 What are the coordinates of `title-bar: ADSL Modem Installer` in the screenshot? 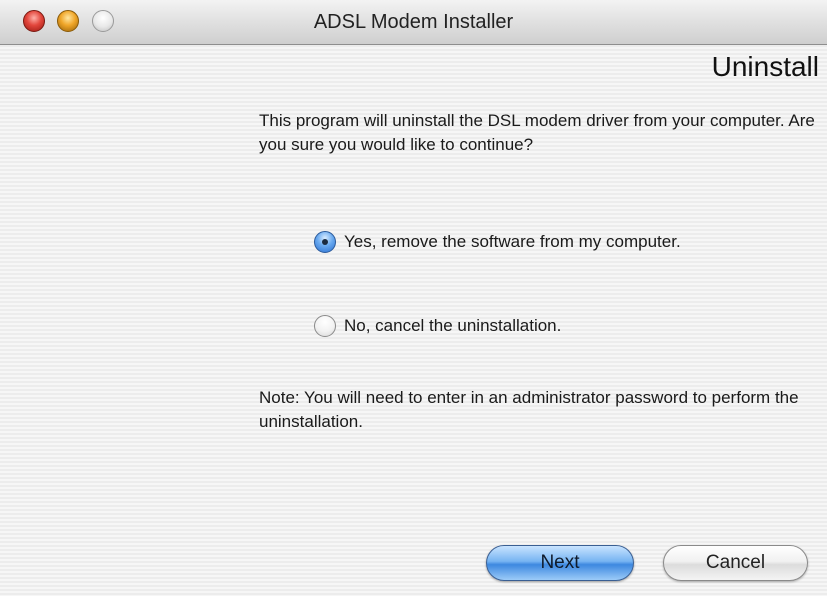 It's located at (413, 22).